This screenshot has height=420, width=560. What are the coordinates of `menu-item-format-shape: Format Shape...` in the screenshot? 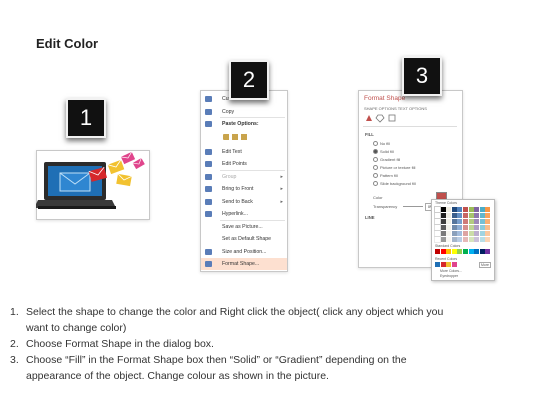 It's located at (244, 264).